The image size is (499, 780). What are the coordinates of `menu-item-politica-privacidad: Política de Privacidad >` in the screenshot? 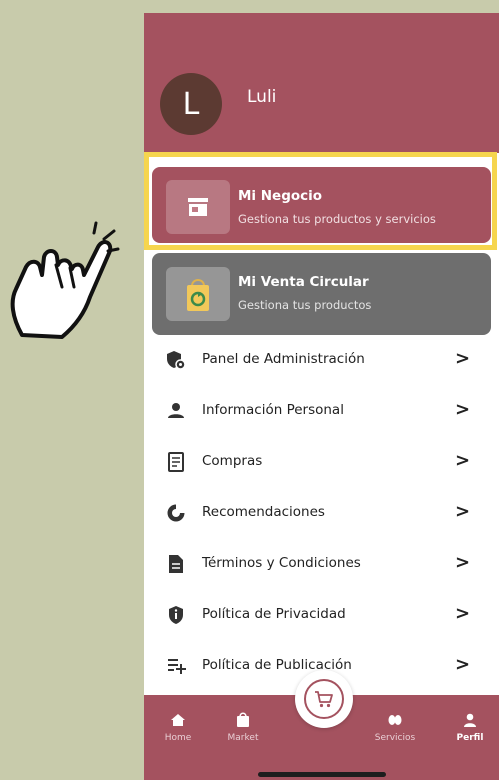 It's located at (321, 614).